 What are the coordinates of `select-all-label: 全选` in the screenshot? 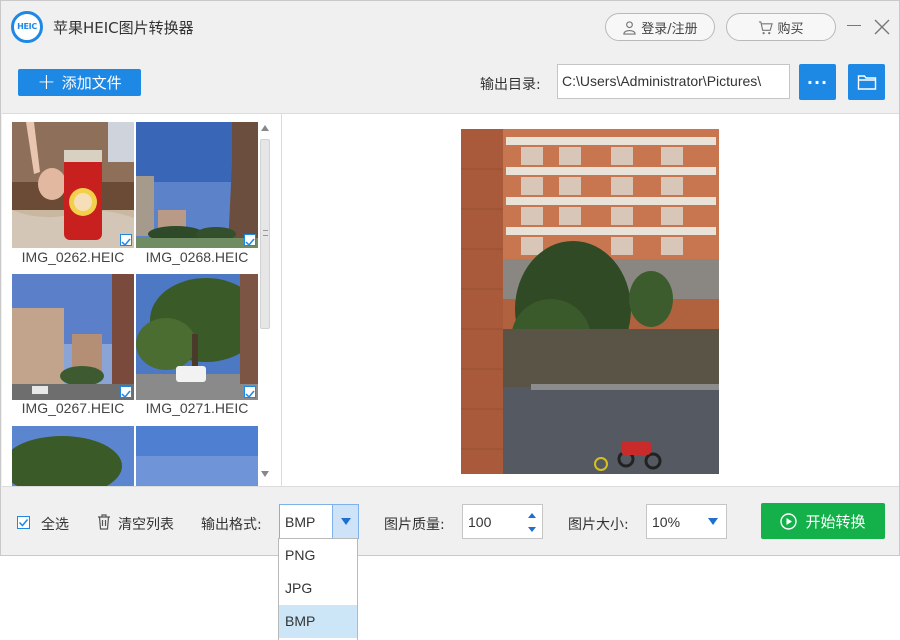 It's located at (55, 524).